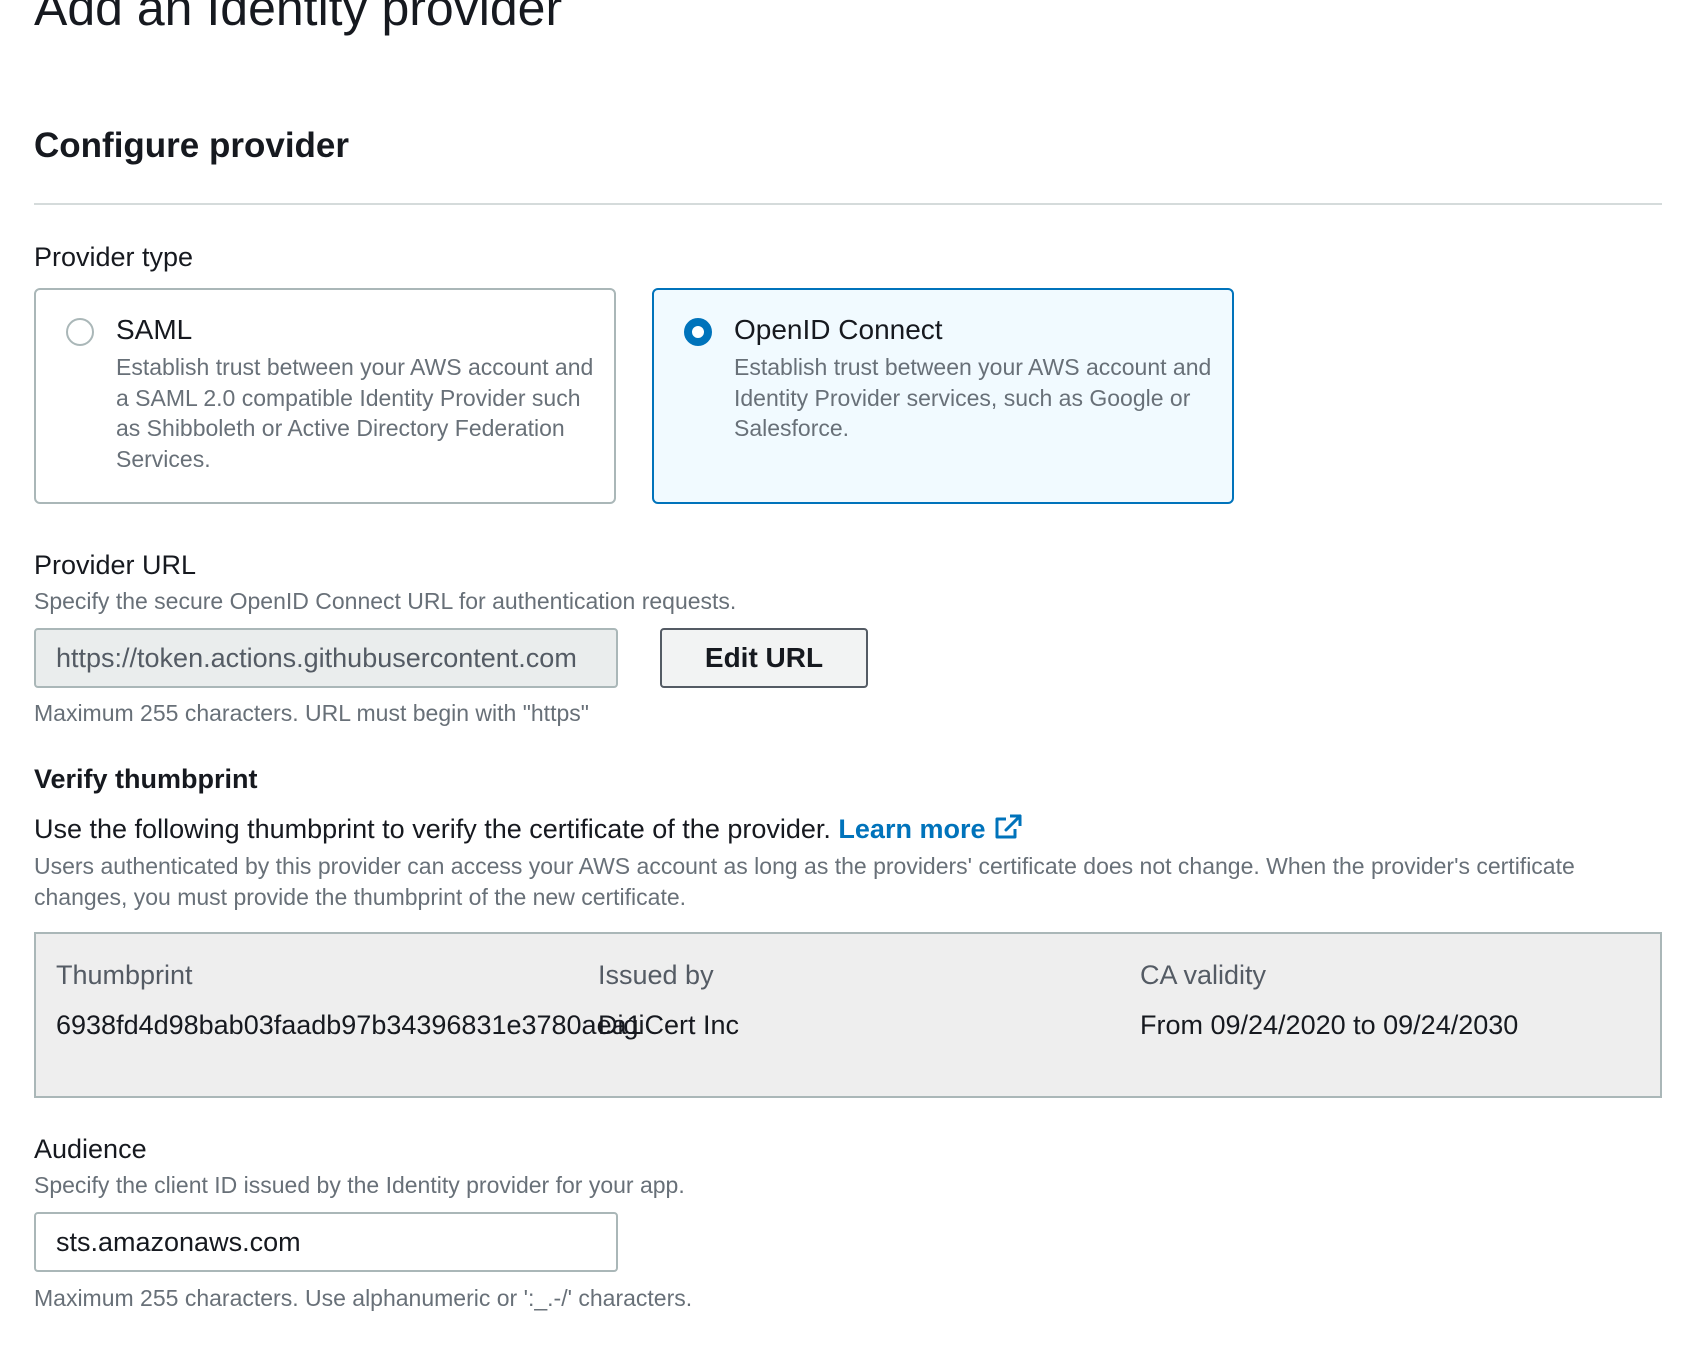  What do you see at coordinates (154, 329) in the screenshot?
I see `saml-title: SAML` at bounding box center [154, 329].